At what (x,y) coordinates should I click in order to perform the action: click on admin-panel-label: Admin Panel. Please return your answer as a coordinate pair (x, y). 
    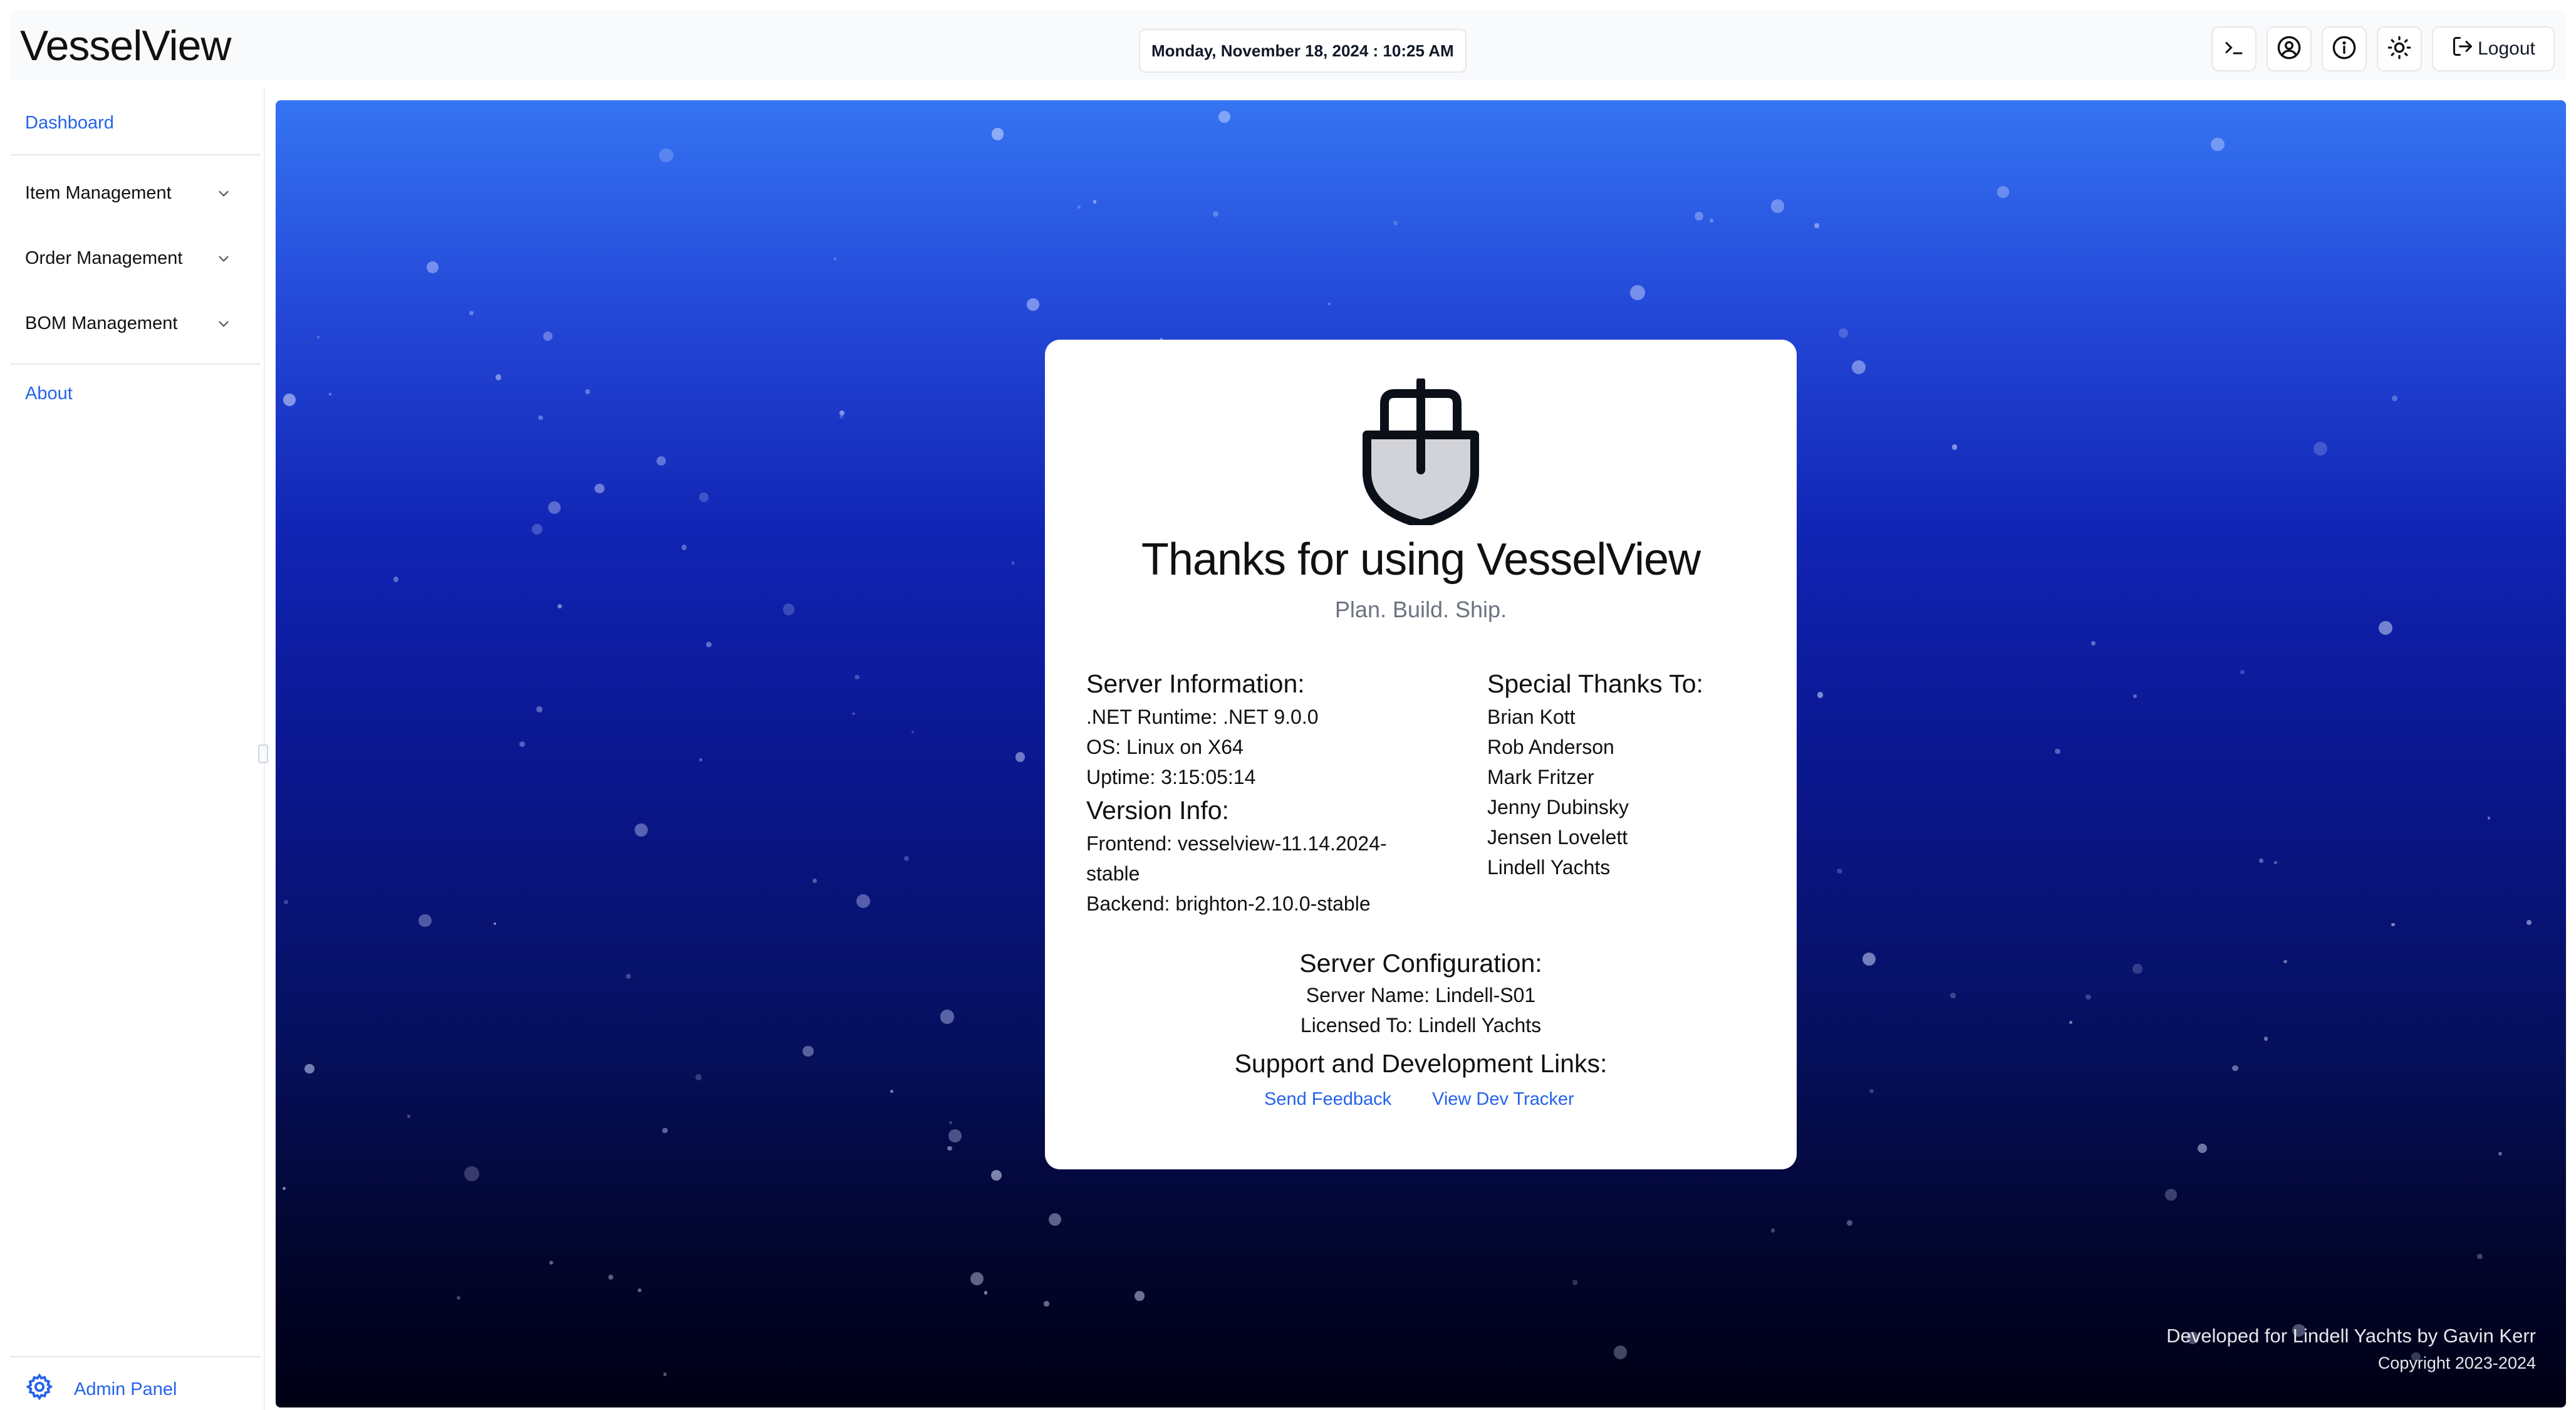
    Looking at the image, I should click on (125, 1389).